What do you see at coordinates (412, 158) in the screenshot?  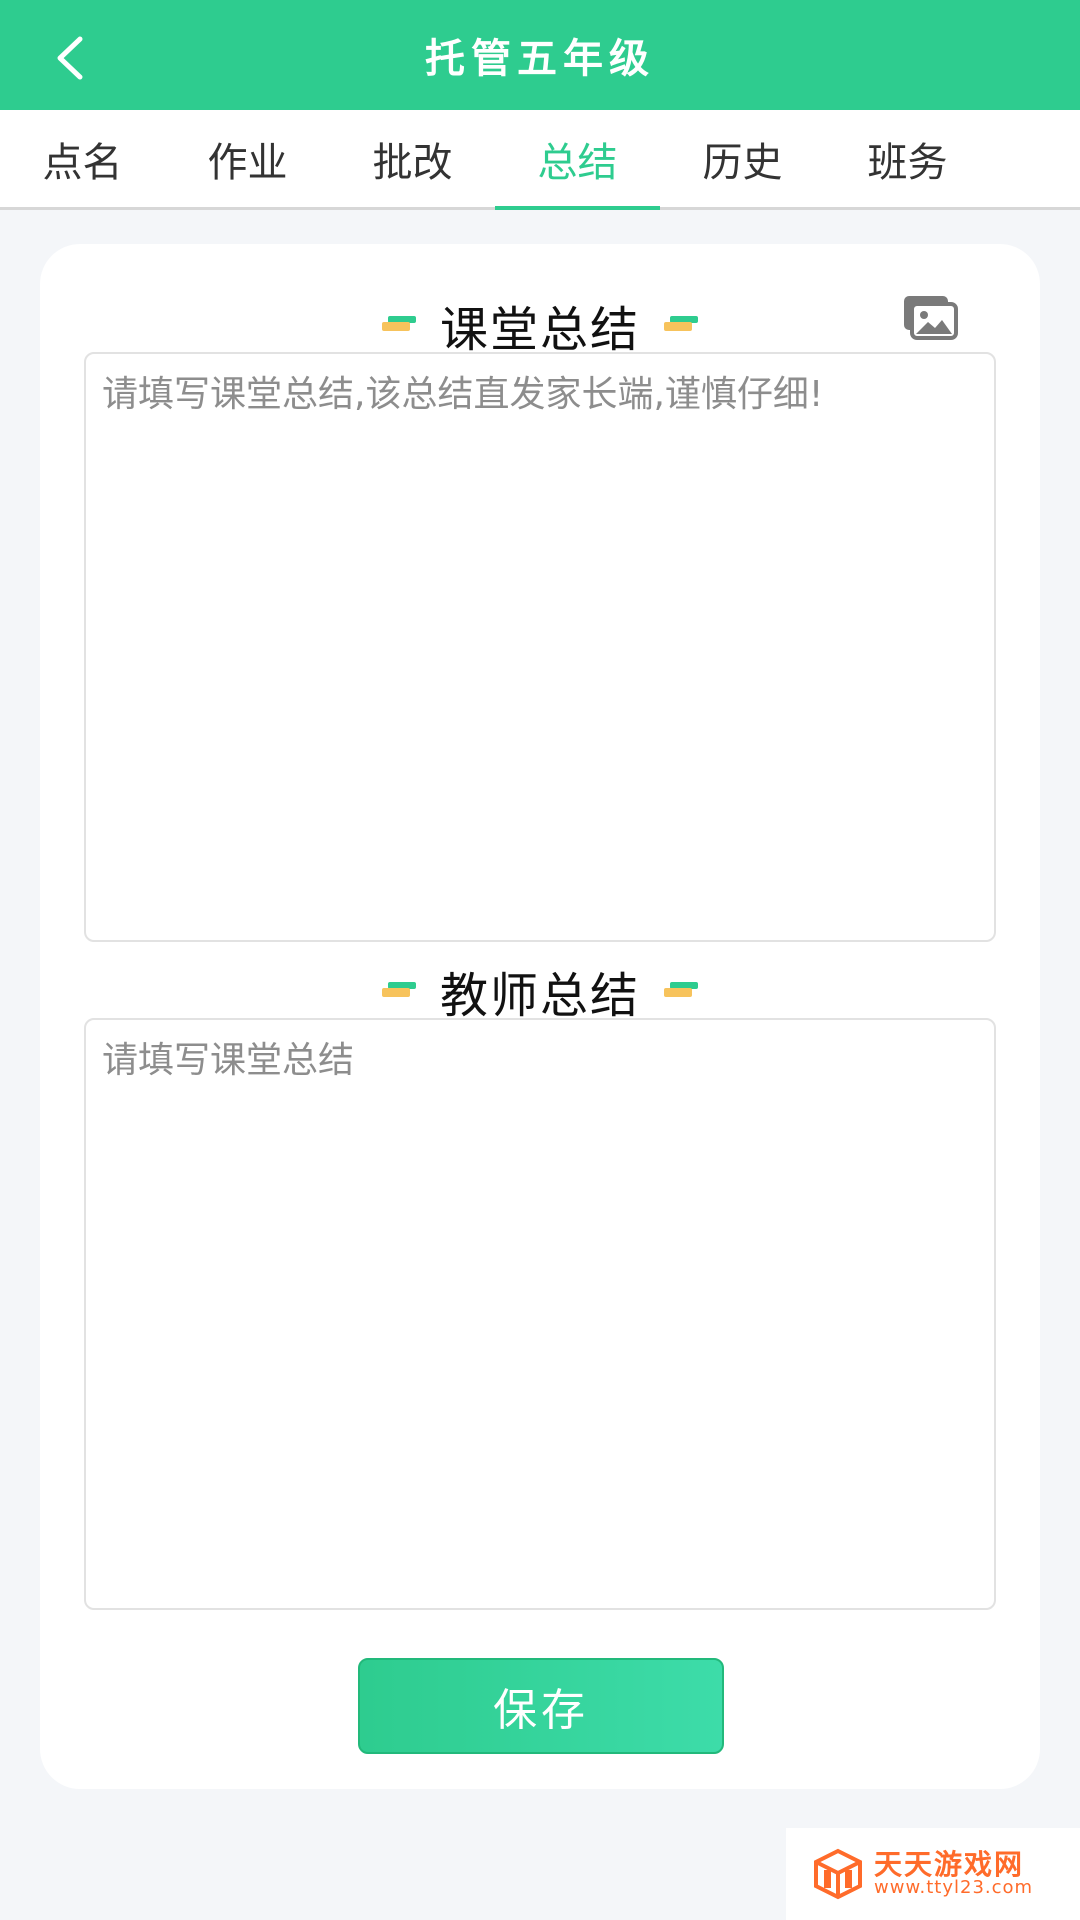 I see `tab-correction: 批改` at bounding box center [412, 158].